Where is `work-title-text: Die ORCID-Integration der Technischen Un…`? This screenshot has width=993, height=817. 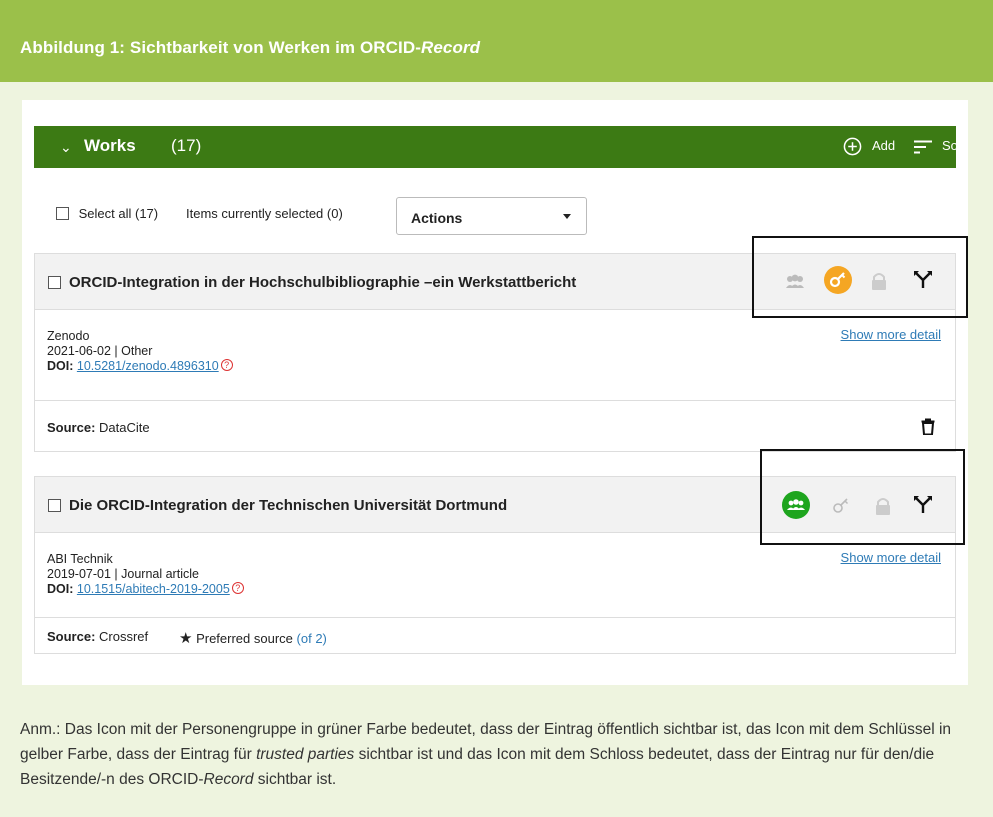 work-title-text: Die ORCID-Integration der Technischen Un… is located at coordinates (288, 505).